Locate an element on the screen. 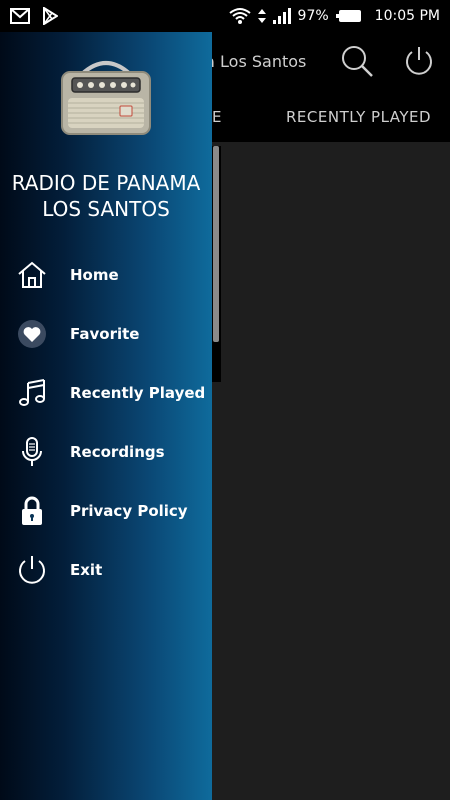  menu-item-recordings: Recordings is located at coordinates (106, 452).